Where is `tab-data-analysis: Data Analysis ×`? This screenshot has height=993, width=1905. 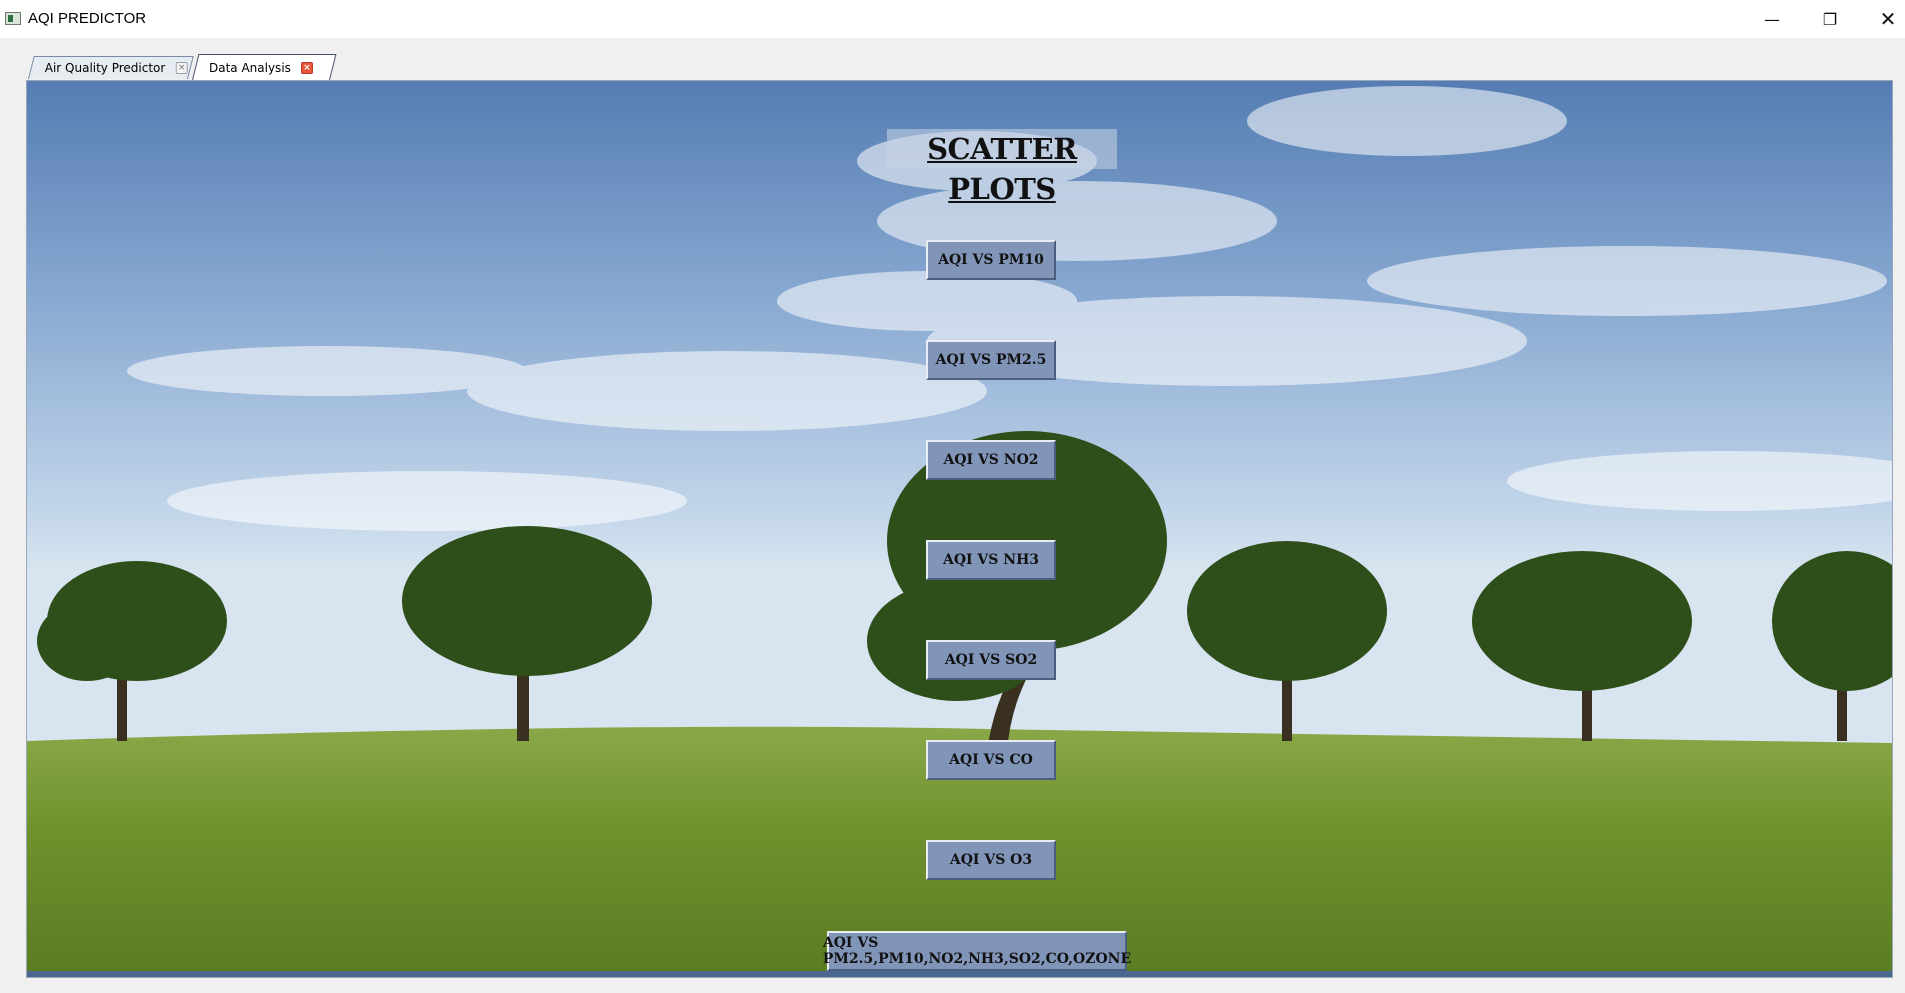
tab-data-analysis: Data Analysis × is located at coordinates (264, 67).